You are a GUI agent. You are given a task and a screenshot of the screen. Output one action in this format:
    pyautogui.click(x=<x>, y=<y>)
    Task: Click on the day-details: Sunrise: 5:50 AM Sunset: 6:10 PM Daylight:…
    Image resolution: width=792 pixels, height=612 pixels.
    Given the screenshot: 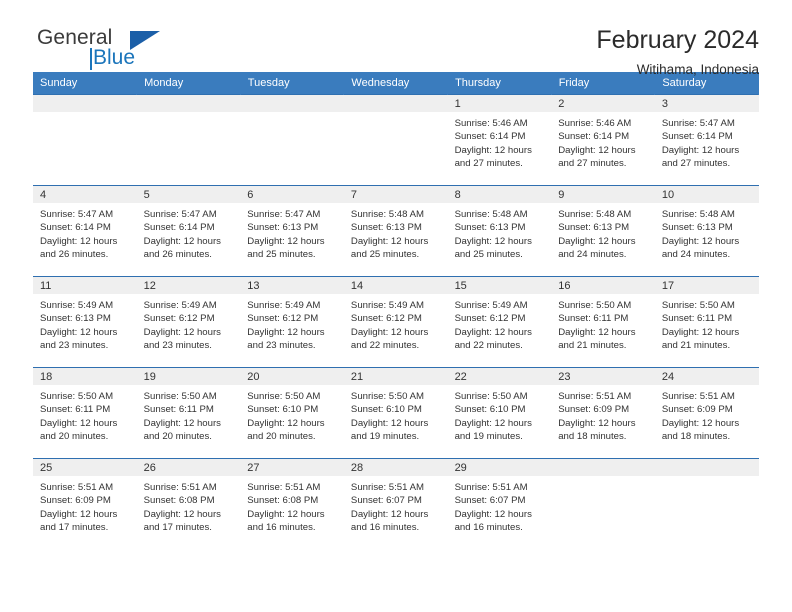 What is the action you would take?
    pyautogui.click(x=396, y=414)
    